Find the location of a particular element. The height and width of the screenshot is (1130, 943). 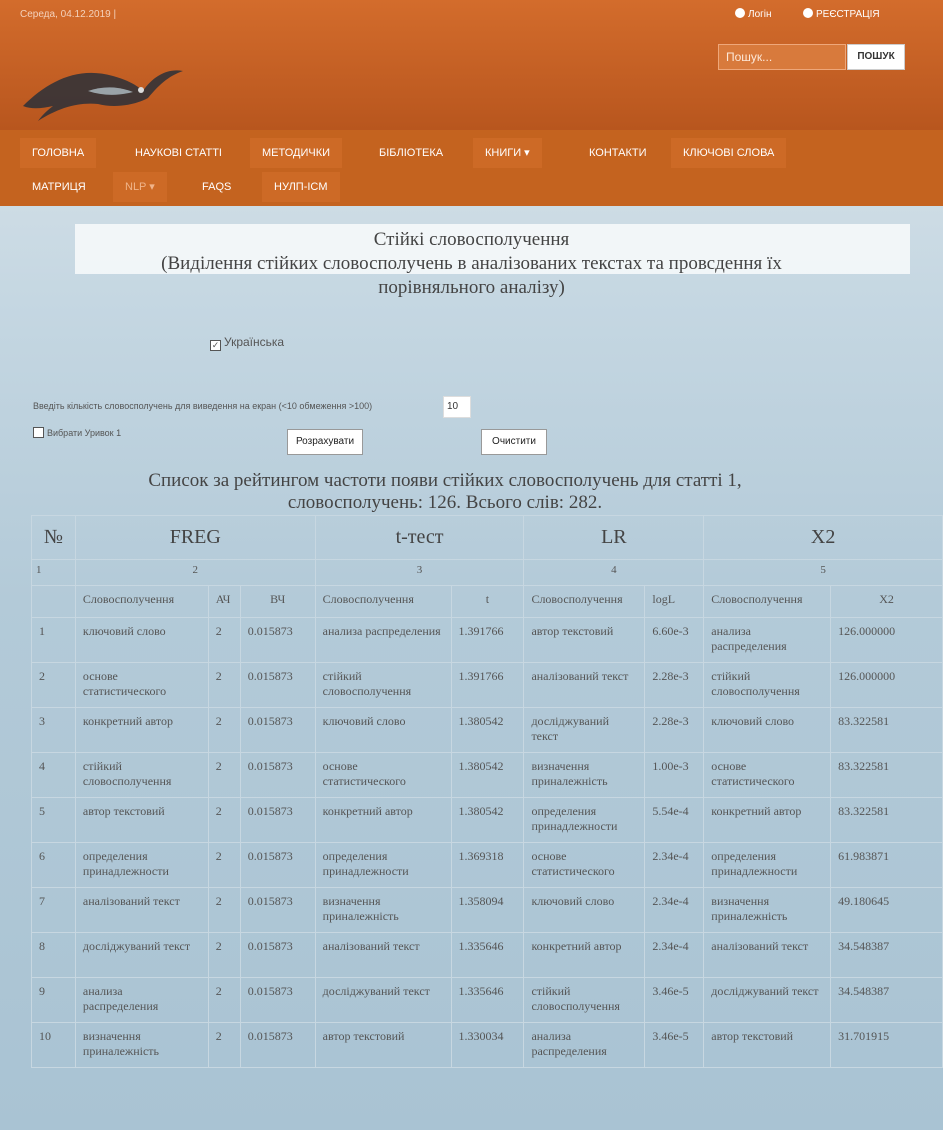

column-header: Словосполучення is located at coordinates (383, 601).